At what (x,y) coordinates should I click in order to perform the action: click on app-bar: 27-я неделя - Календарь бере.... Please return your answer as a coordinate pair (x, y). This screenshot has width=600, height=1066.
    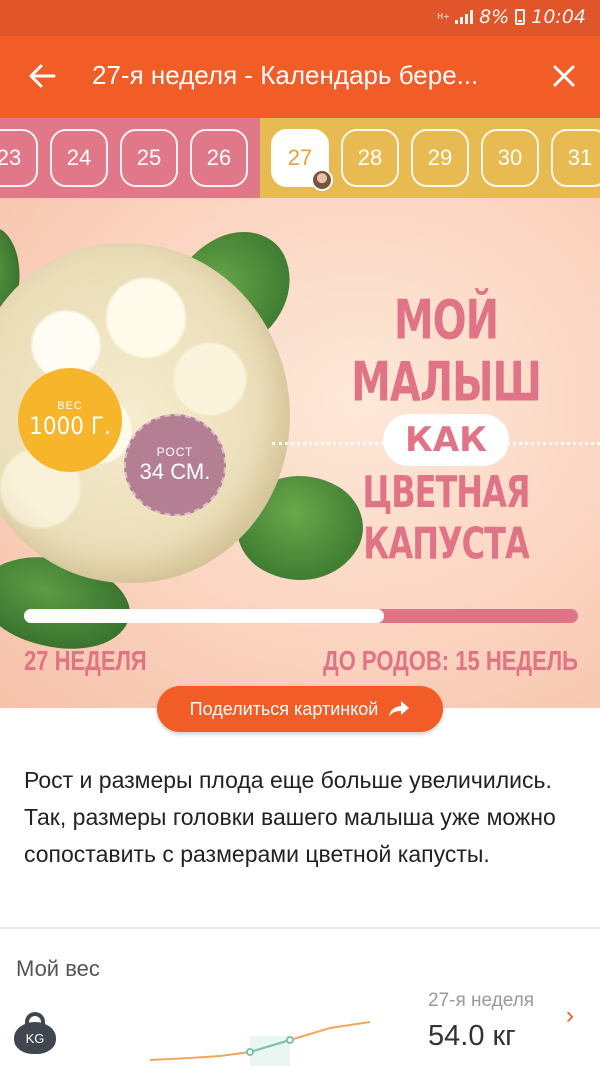
    Looking at the image, I should click on (300, 77).